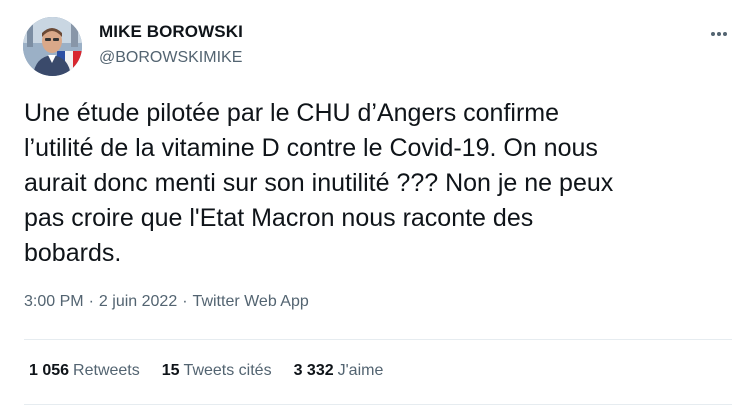 This screenshot has width=756, height=410. I want to click on avatar-image, so click(52, 46).